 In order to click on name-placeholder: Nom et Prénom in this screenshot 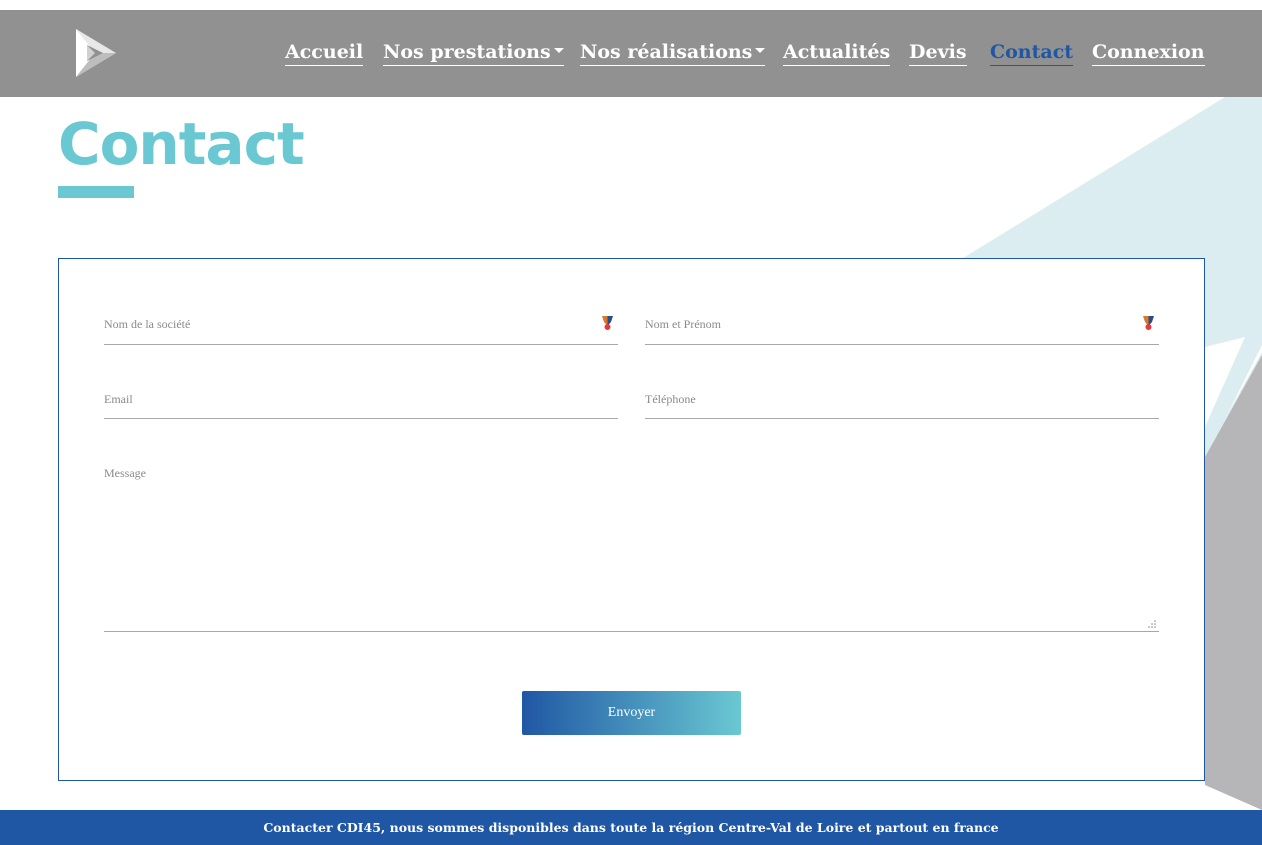, I will do `click(683, 324)`.